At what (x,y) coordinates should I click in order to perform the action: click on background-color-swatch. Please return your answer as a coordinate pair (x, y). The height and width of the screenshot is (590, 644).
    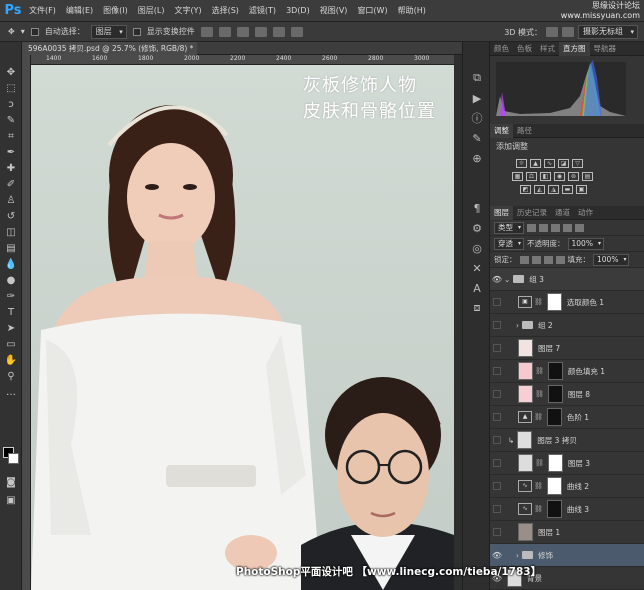
    Looking at the image, I should click on (13, 458).